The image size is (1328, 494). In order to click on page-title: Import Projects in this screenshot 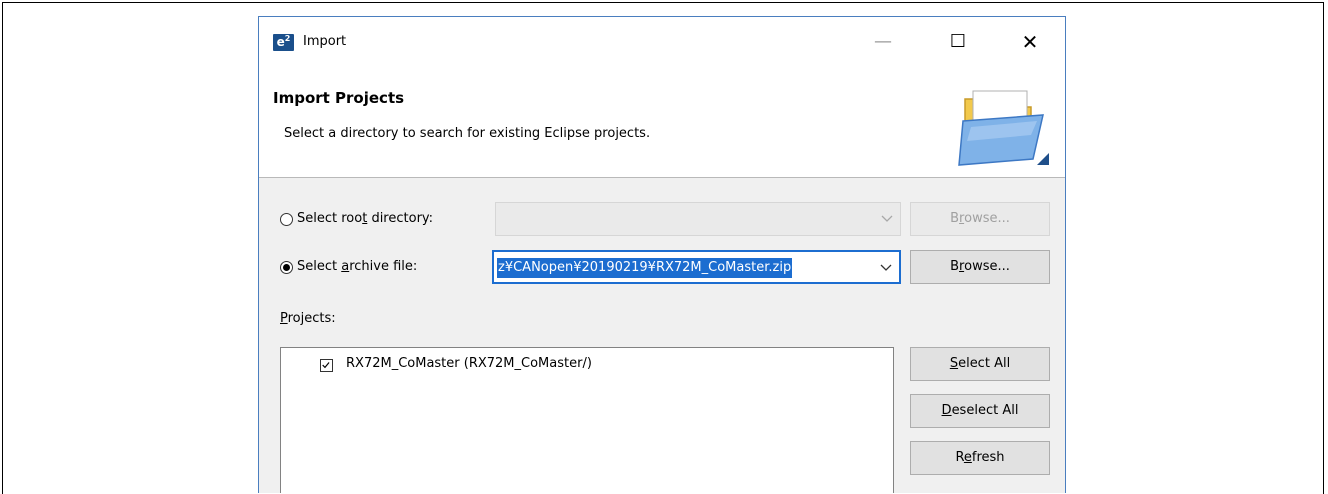, I will do `click(339, 98)`.